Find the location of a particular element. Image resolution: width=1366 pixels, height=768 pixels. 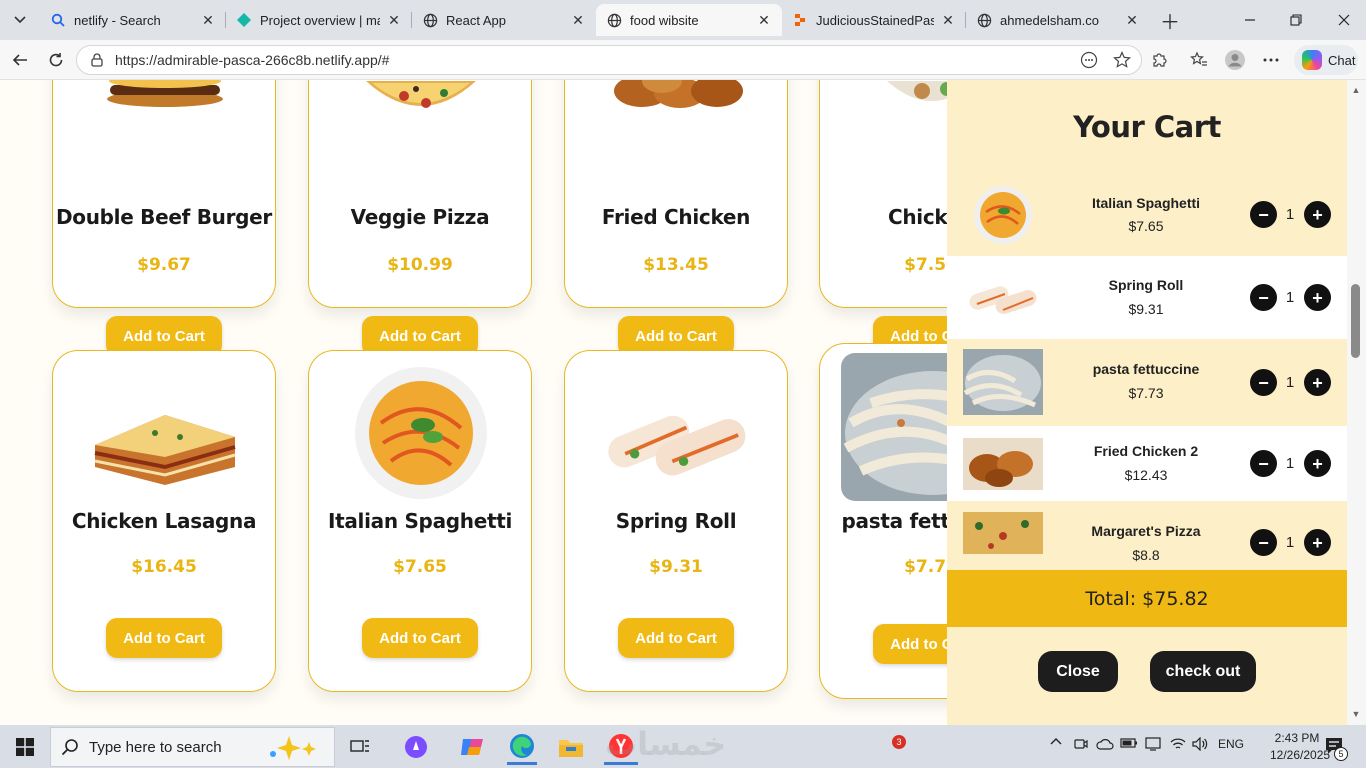

tab-react-app: React App ✕ is located at coordinates (504, 20).